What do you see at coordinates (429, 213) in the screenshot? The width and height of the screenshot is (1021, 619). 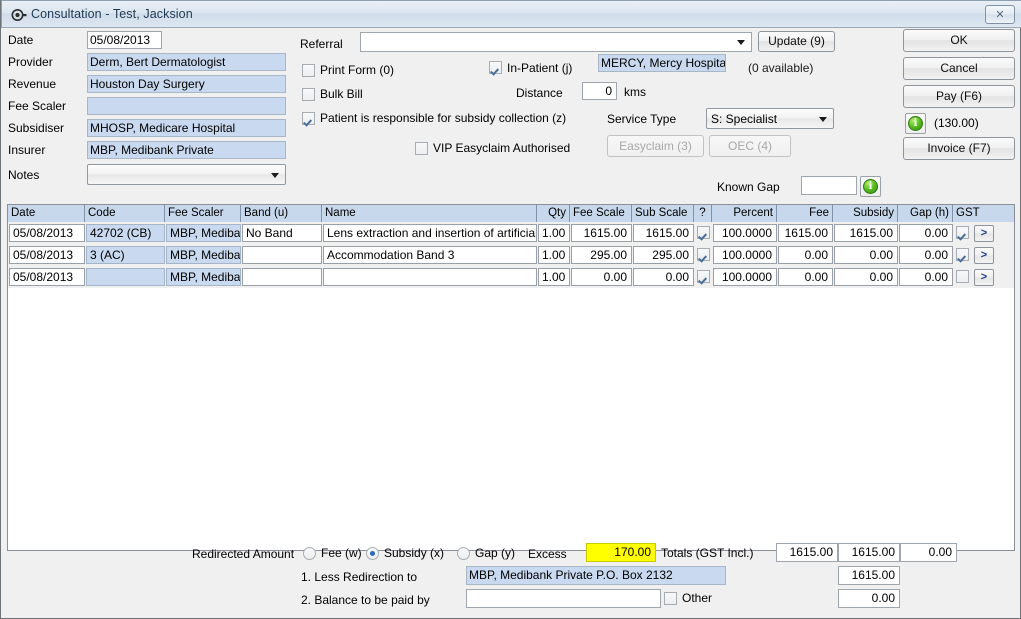 I see `col-name: Name` at bounding box center [429, 213].